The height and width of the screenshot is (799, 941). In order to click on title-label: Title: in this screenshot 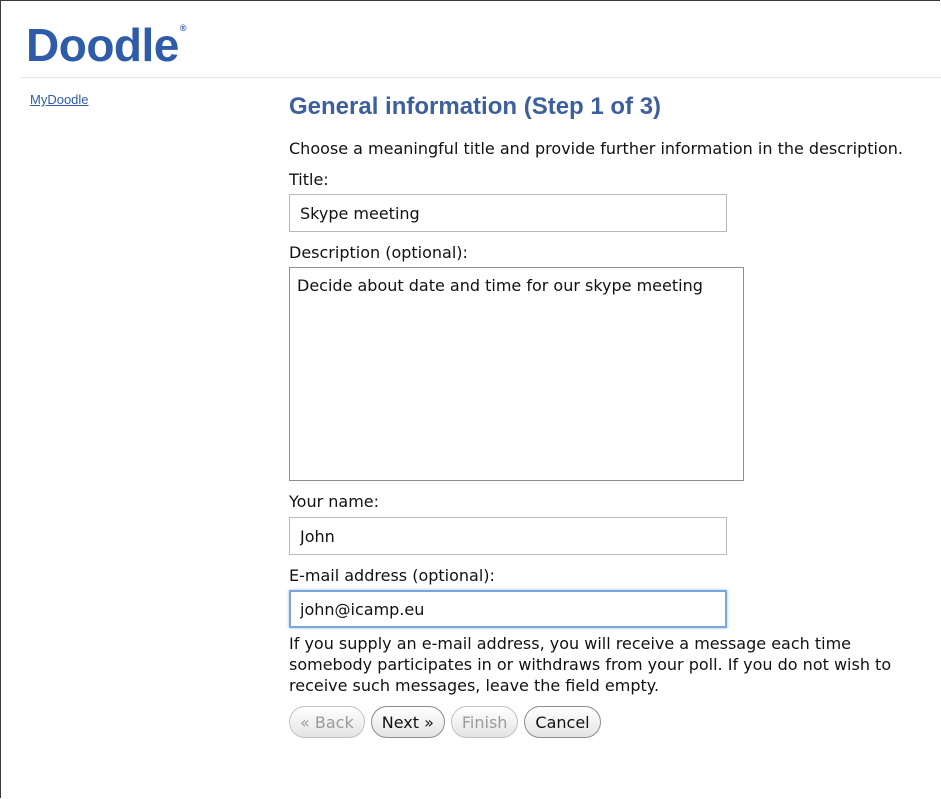, I will do `click(309, 179)`.